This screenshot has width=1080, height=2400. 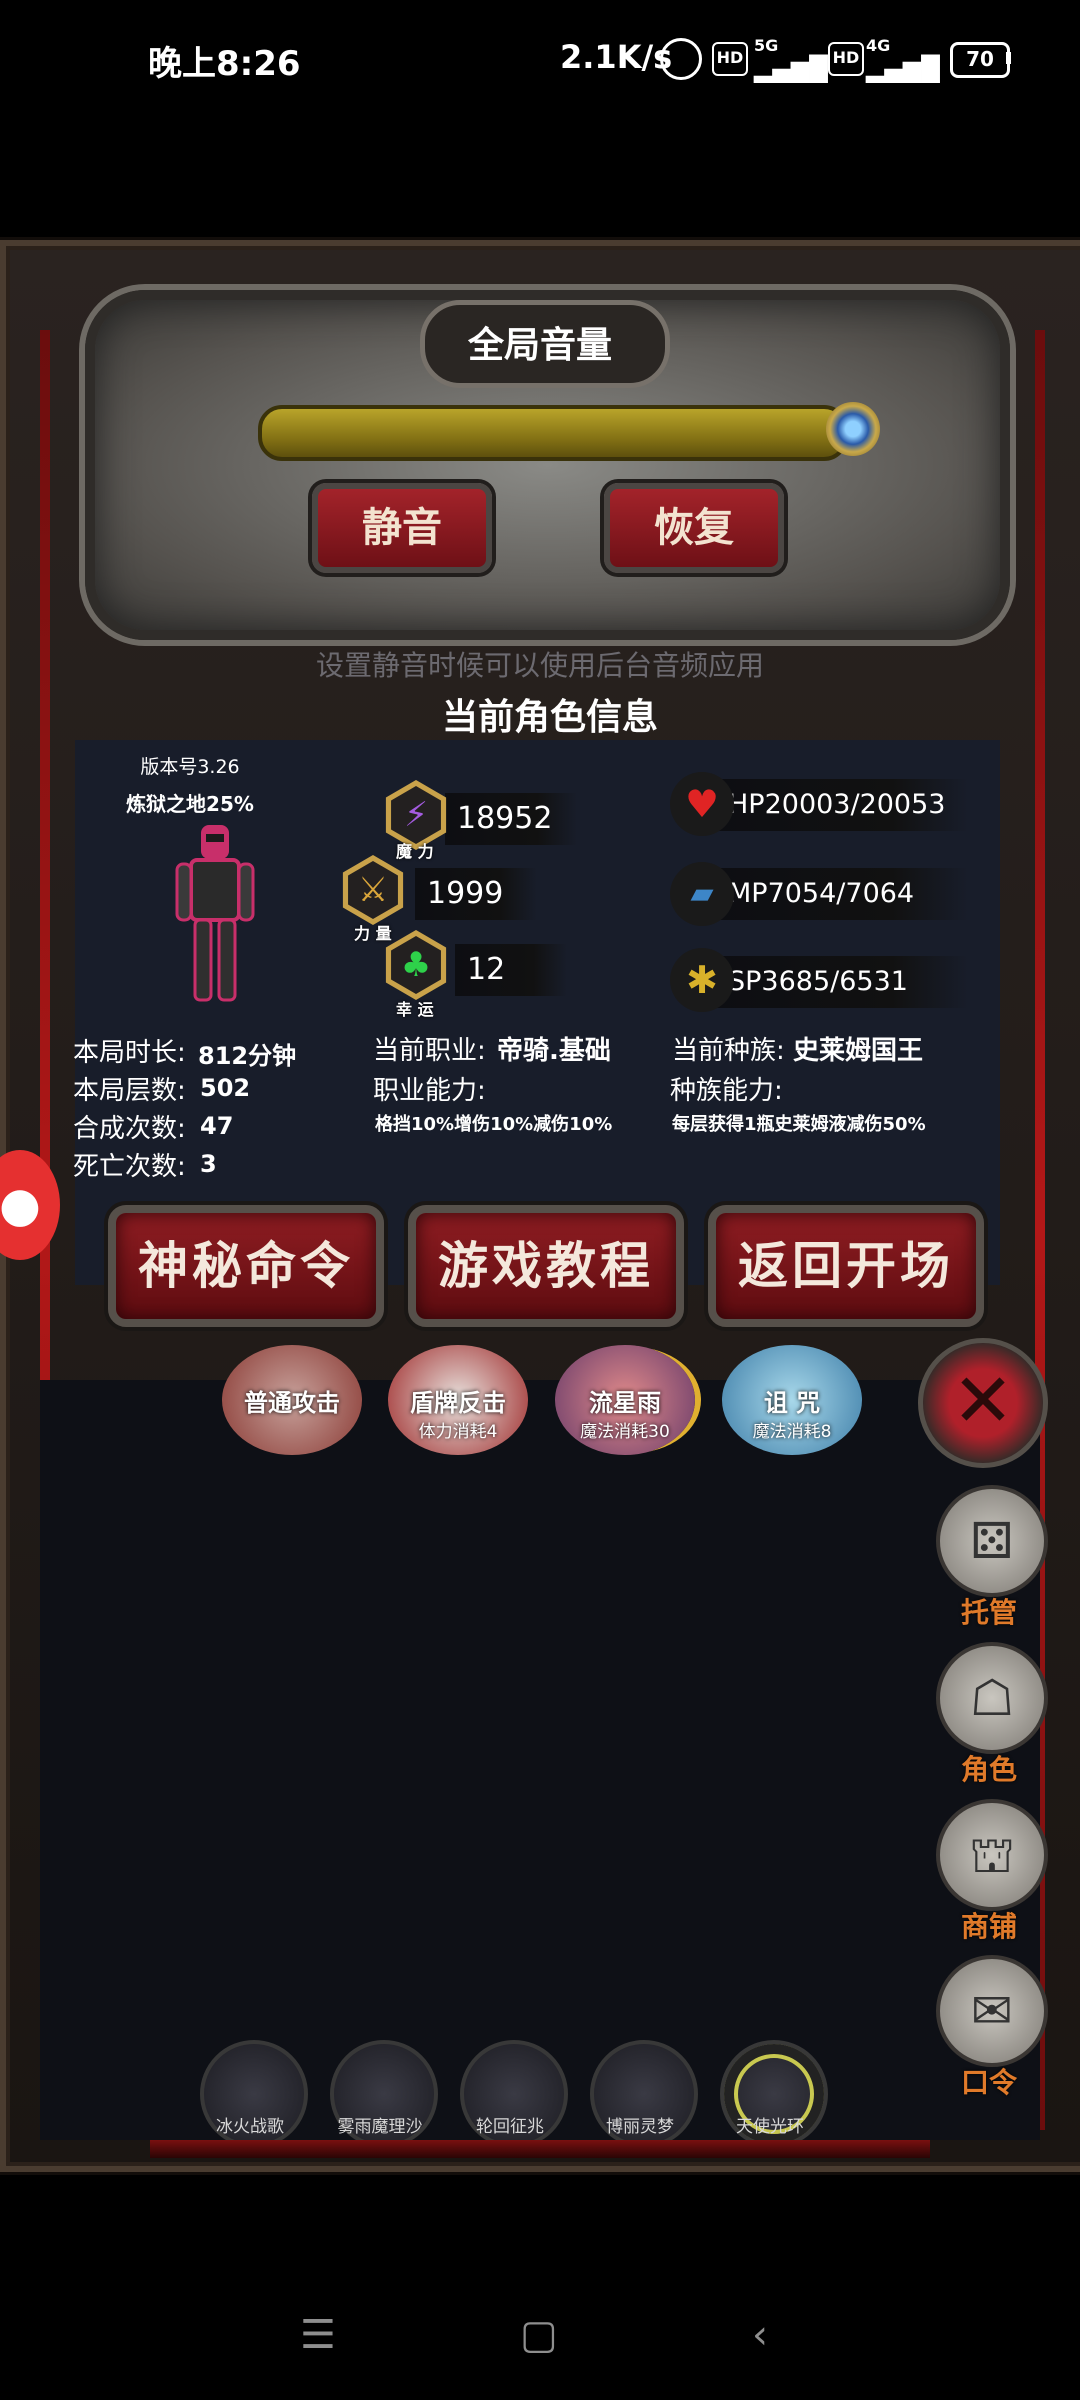 I want to click on race-value: 史莱姆国王, so click(x=858, y=1051).